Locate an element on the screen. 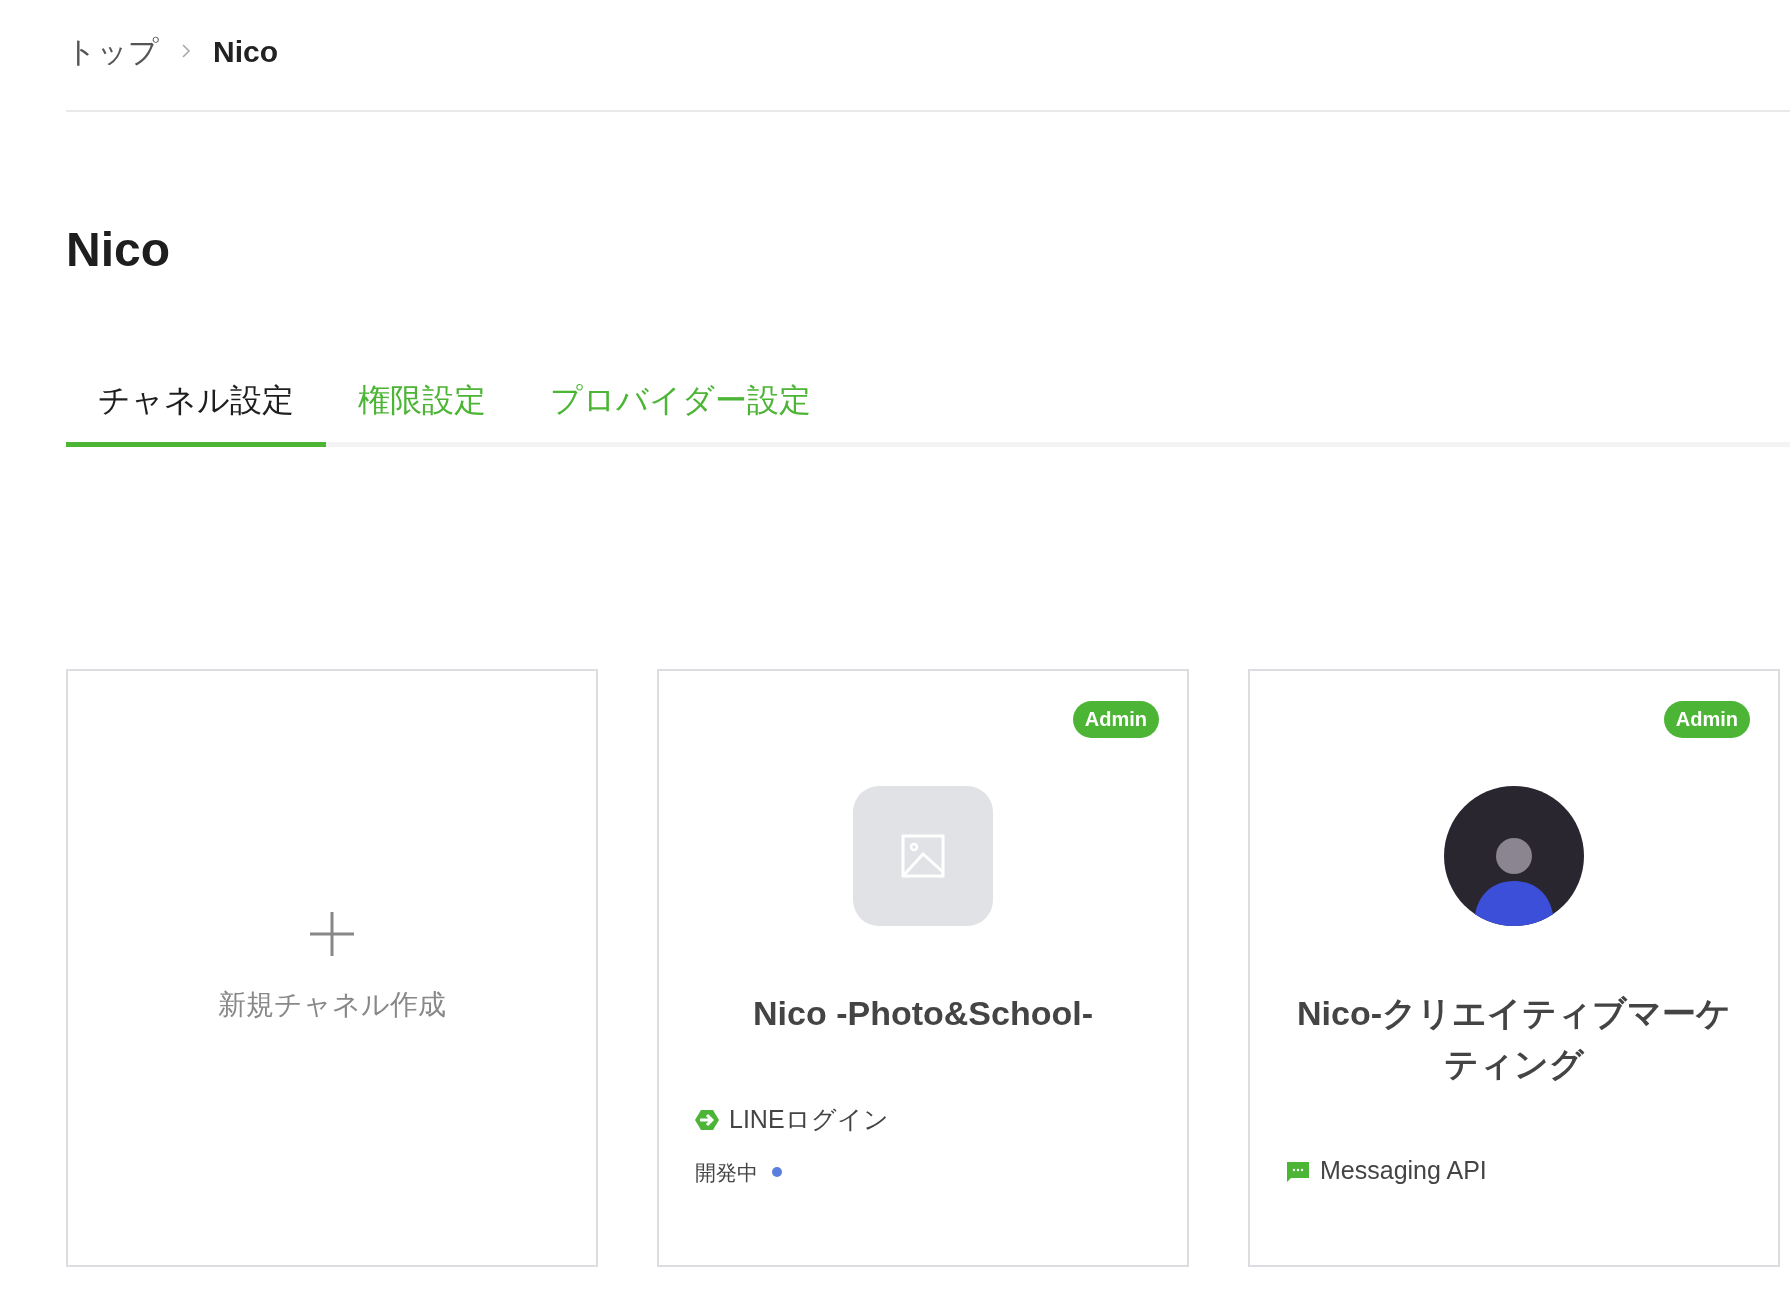  page-title: Nico is located at coordinates (118, 250).